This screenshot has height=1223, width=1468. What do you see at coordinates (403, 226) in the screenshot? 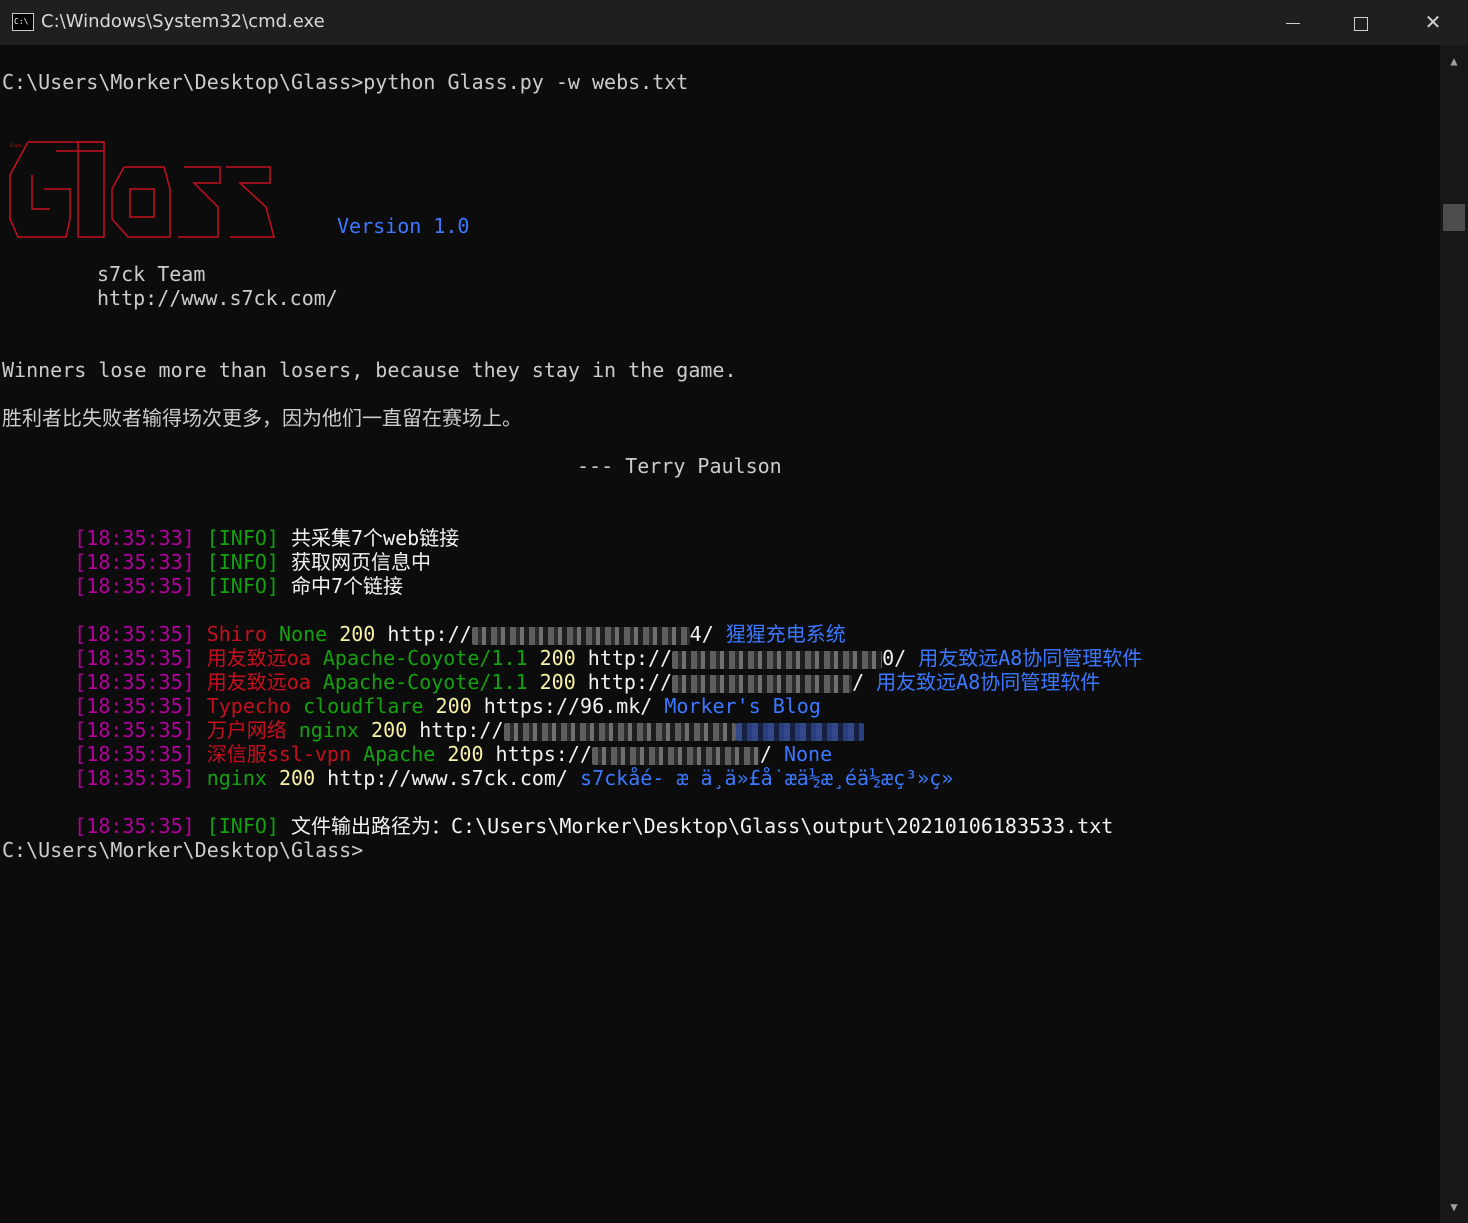
I see `banner-version: Version 1.0` at bounding box center [403, 226].